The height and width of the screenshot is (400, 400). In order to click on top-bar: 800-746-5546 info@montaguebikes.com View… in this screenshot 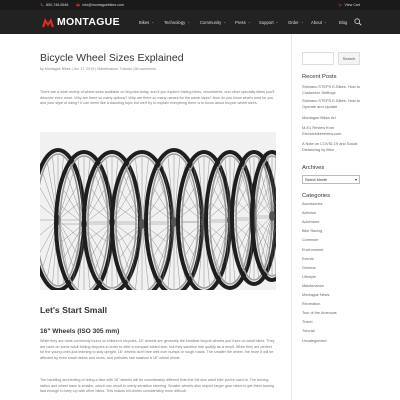, I will do `click(200, 5)`.